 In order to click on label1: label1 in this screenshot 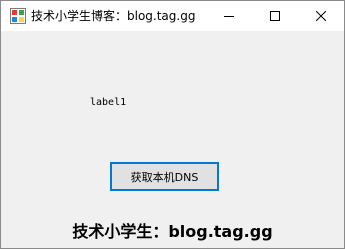, I will do `click(108, 102)`.